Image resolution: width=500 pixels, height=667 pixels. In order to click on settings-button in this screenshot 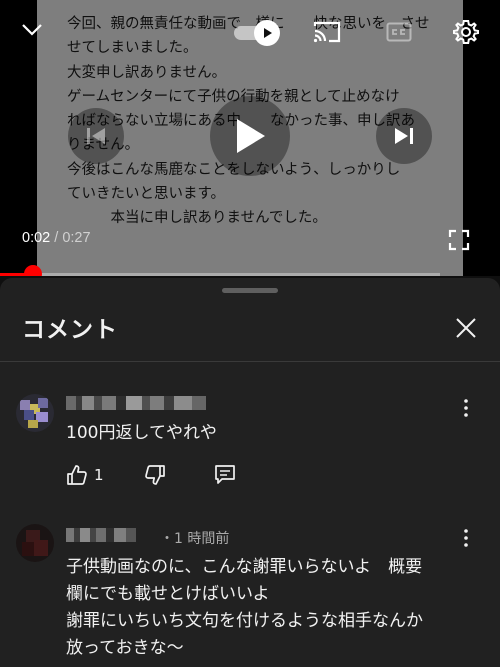, I will do `click(466, 32)`.